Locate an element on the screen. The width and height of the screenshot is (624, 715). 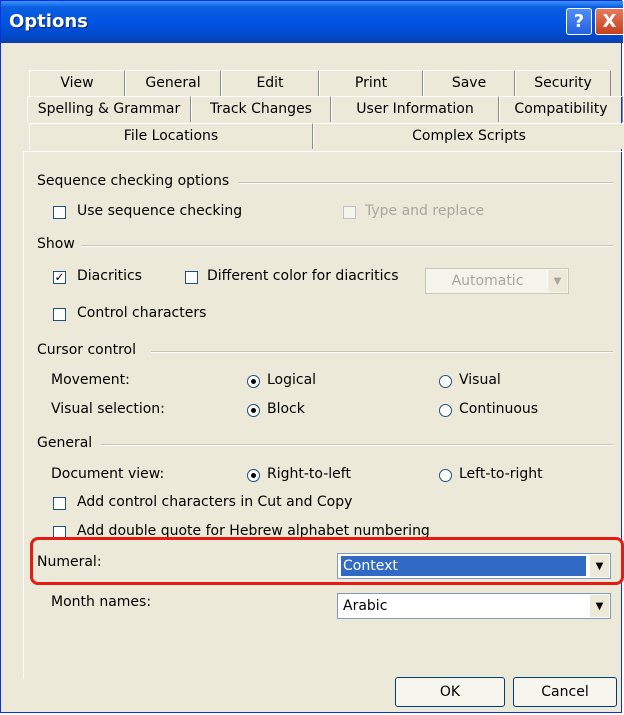
tab-row-1: View General Edit Print Save Security is located at coordinates (320, 83).